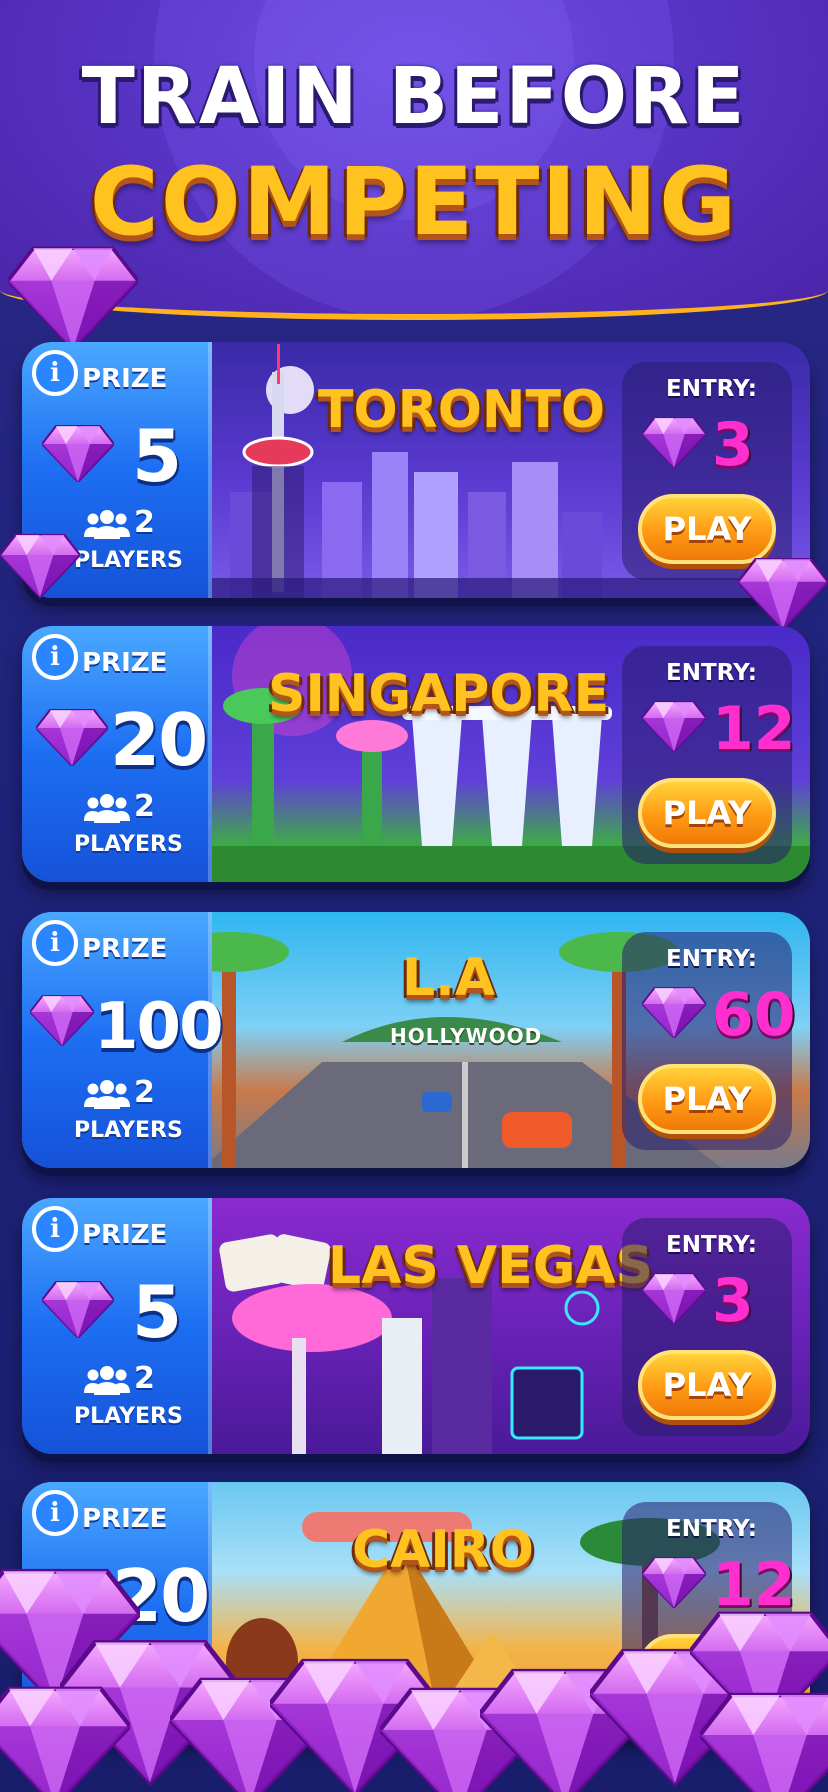  I want to click on city-name: L.A, so click(449, 978).